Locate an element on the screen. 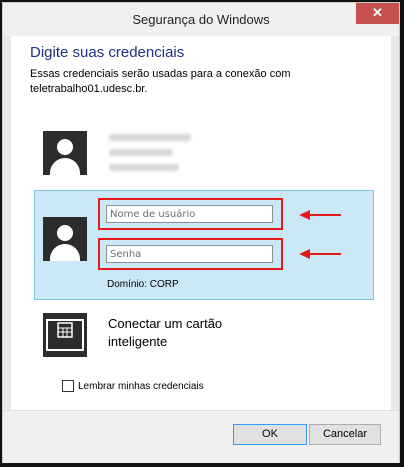 The width and height of the screenshot is (404, 467). remember-label: Lembrar minhas credenciais is located at coordinates (141, 386).